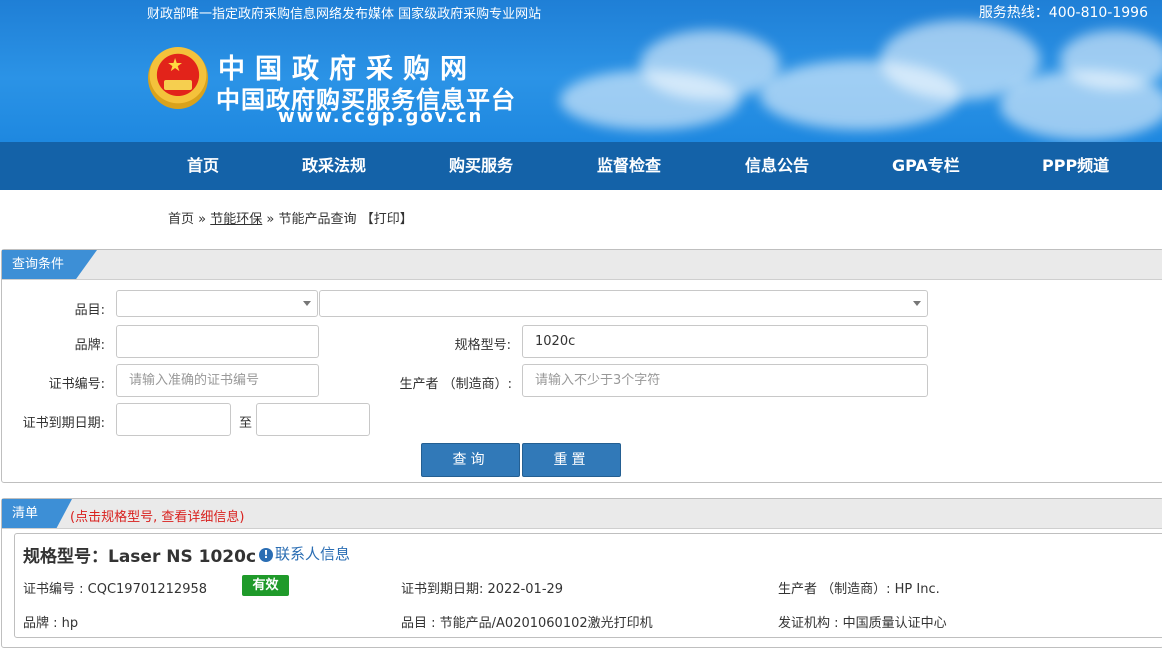 The image size is (1162, 650). What do you see at coordinates (725, 341) in the screenshot?
I see `model-input: 1020c` at bounding box center [725, 341].